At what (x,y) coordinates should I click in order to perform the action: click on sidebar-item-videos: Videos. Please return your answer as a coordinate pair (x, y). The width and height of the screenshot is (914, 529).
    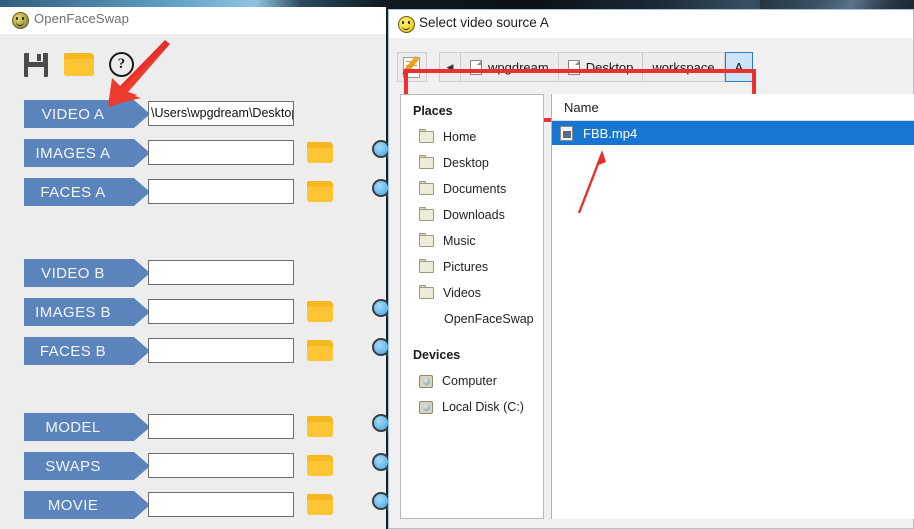
    Looking at the image, I should click on (472, 293).